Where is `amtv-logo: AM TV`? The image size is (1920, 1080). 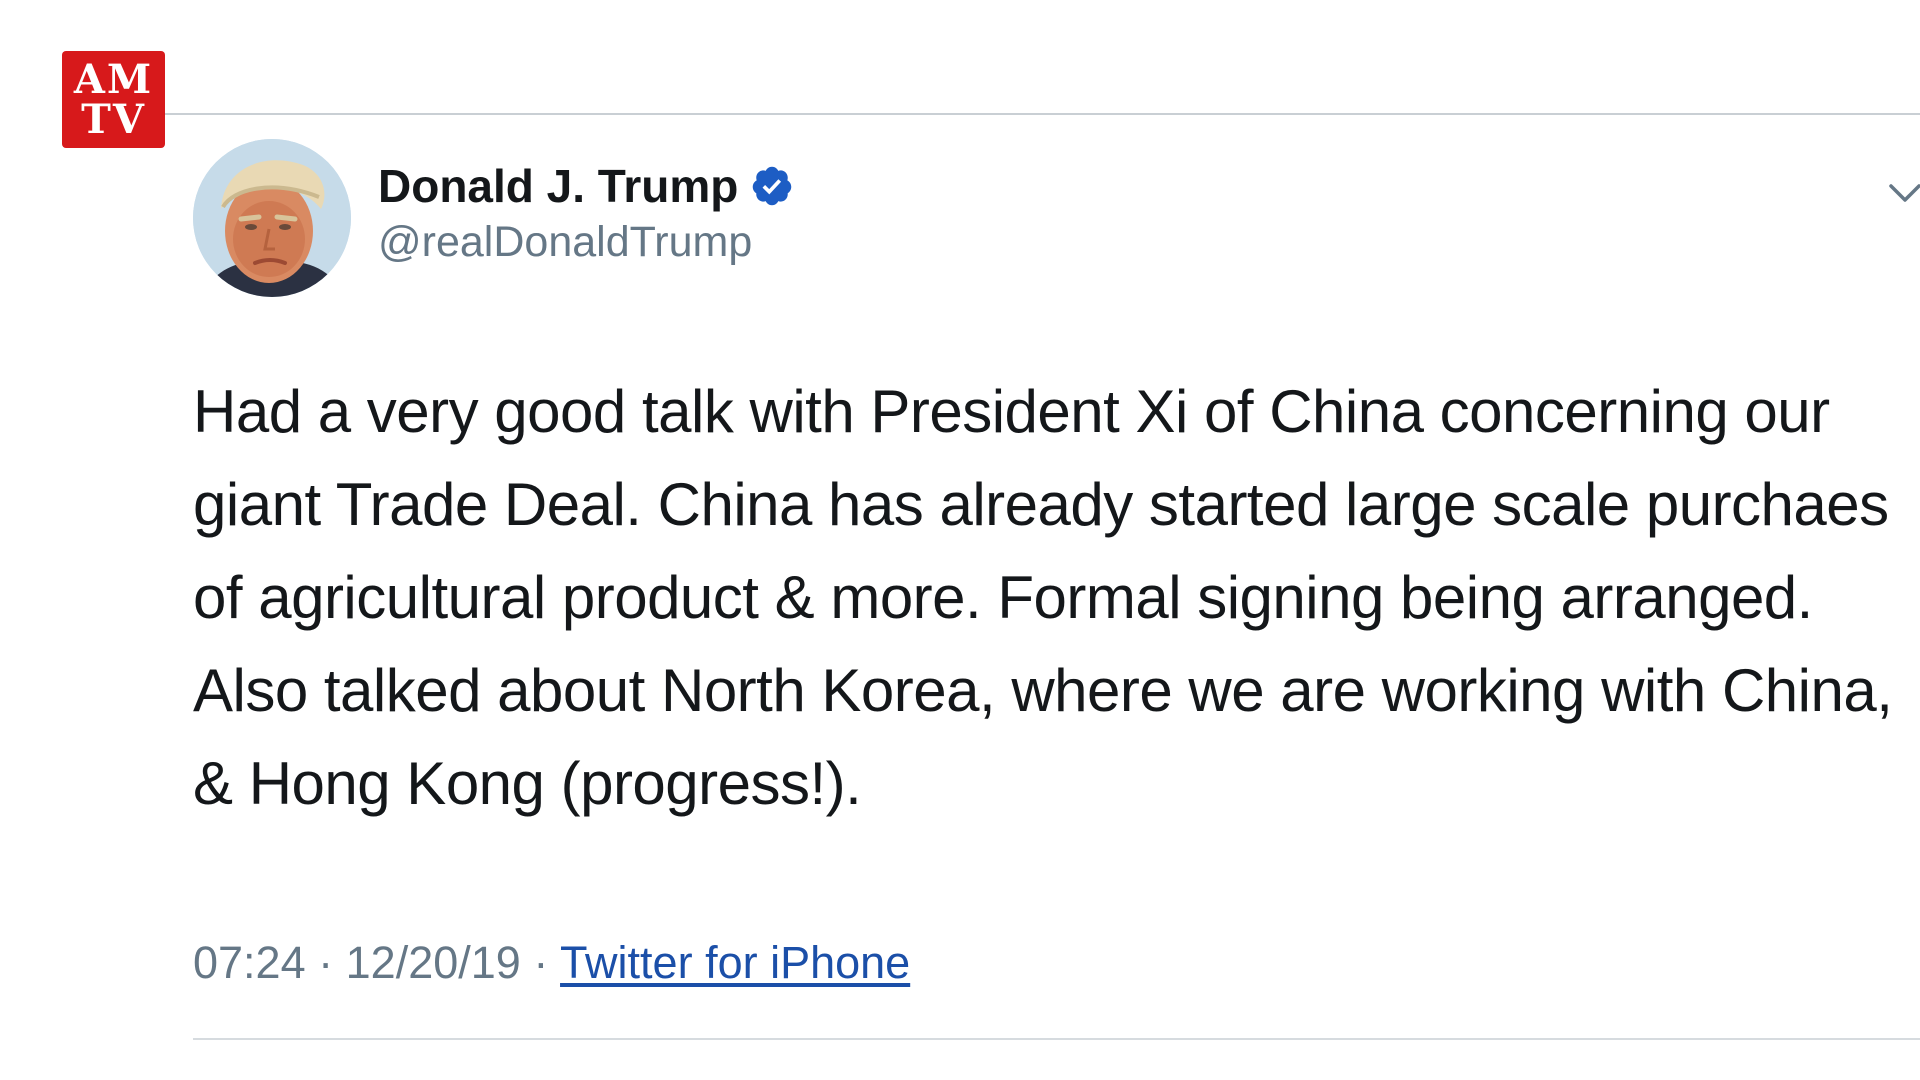
amtv-logo: AM TV is located at coordinates (113, 99).